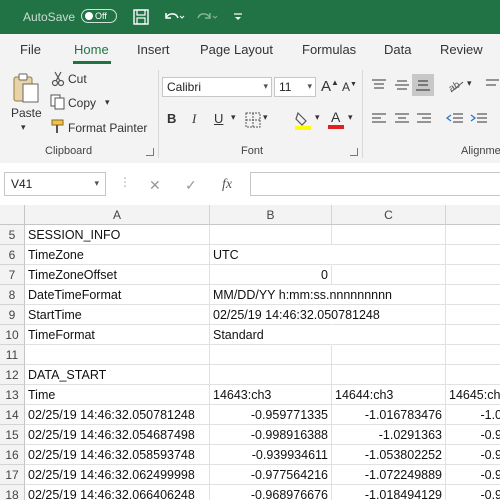 Image resolution: width=500 pixels, height=500 pixels. I want to click on cut-label: Cut, so click(77, 79).